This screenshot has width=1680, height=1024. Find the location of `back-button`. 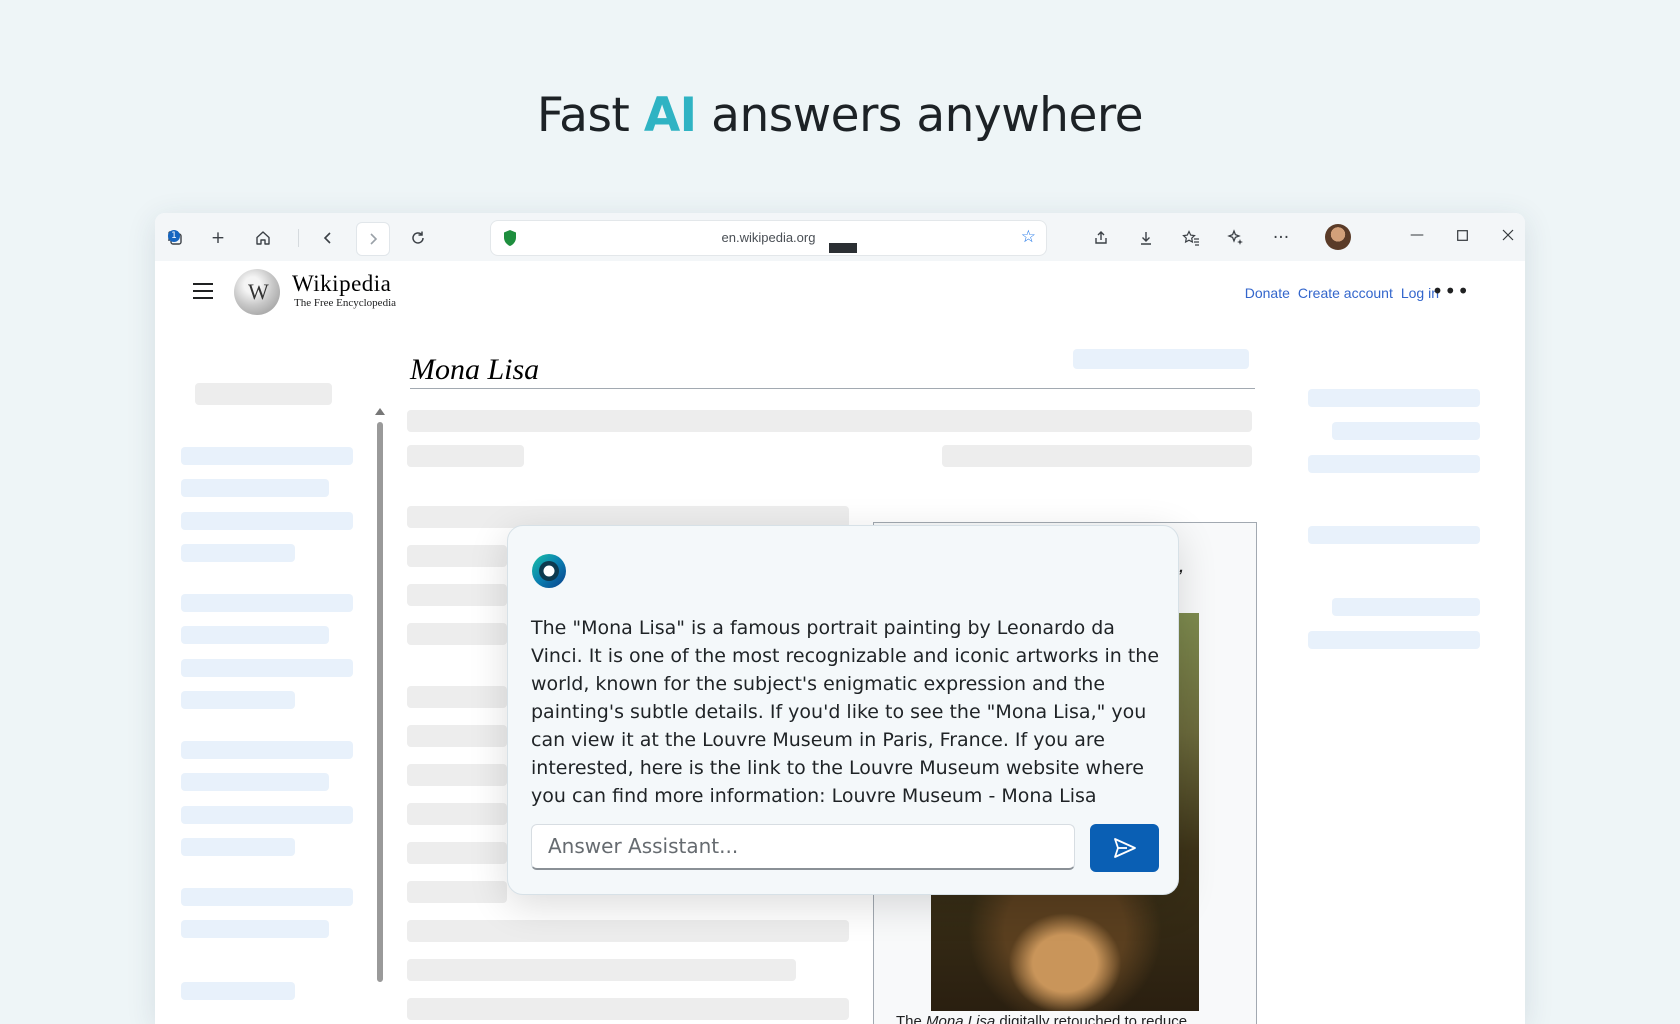

back-button is located at coordinates (328, 238).